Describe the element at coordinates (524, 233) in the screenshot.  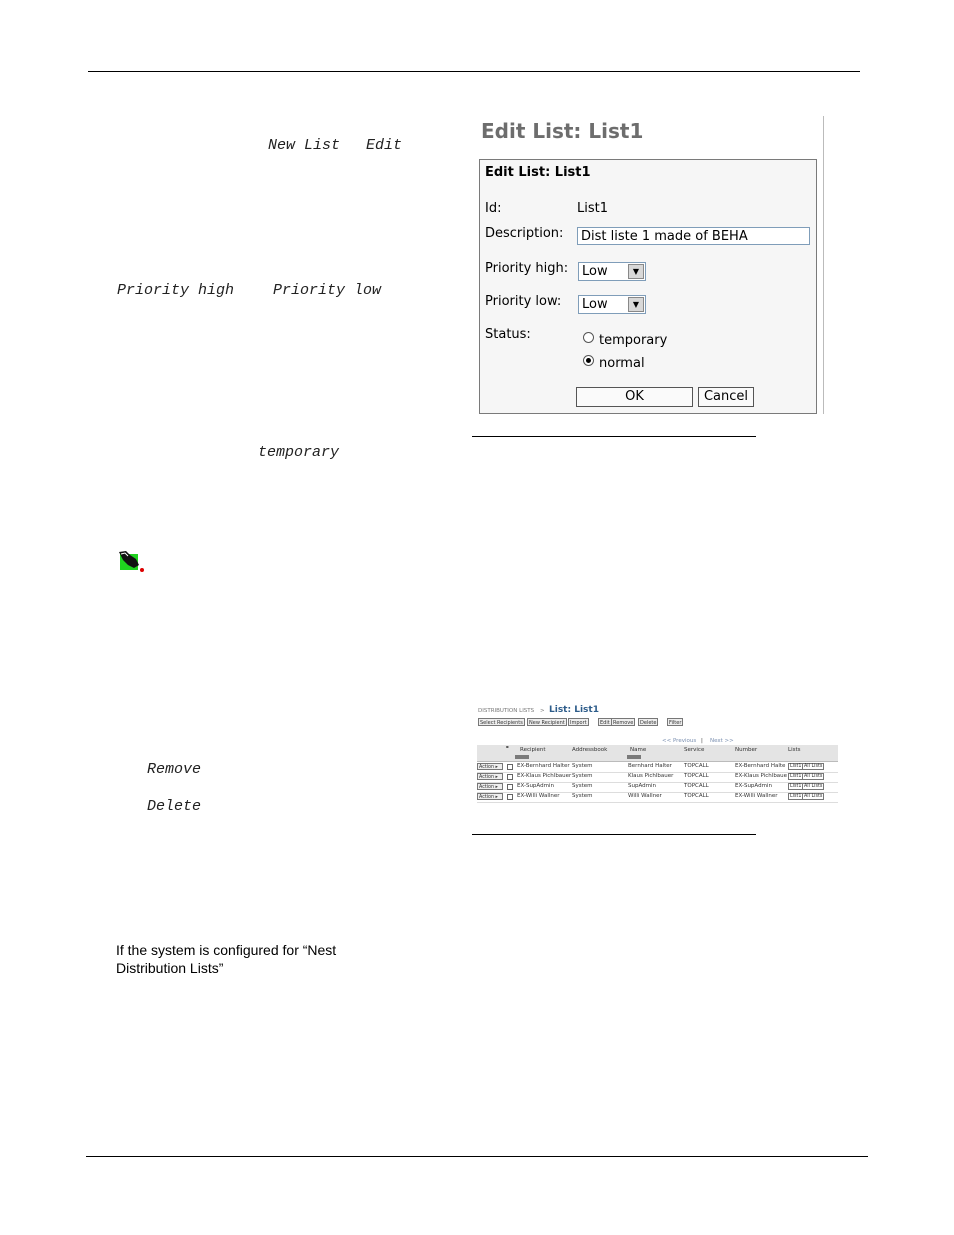
I see `description-label: Description:` at that location.